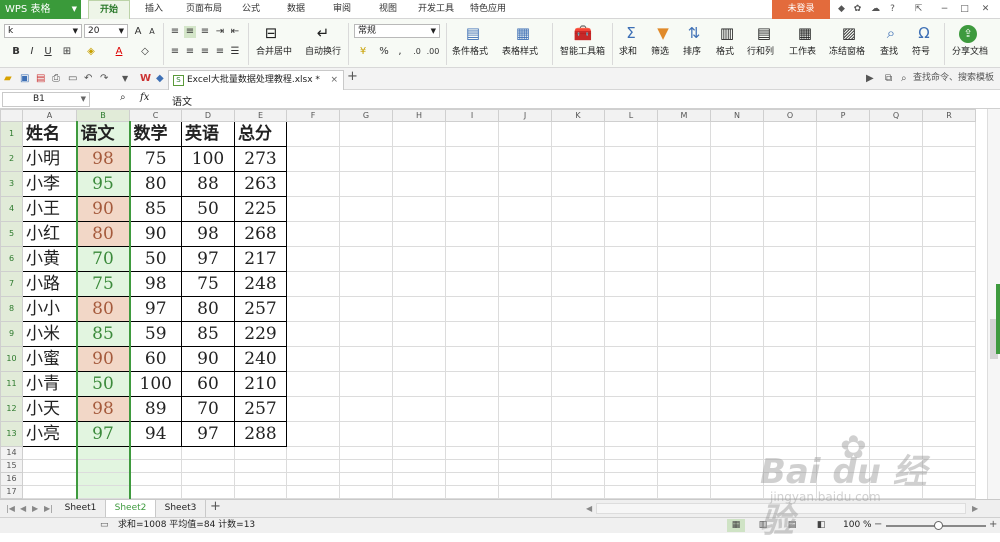  Describe the element at coordinates (103, 359) in the screenshot. I see `cell-B10: 90` at that location.